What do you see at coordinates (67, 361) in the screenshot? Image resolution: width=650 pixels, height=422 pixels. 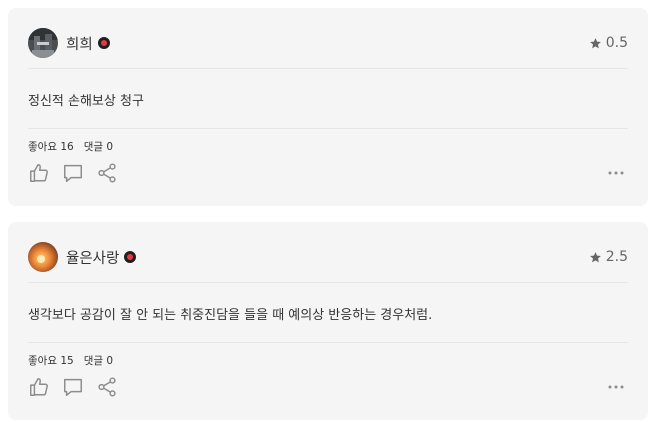 I see `likes-count: 15` at bounding box center [67, 361].